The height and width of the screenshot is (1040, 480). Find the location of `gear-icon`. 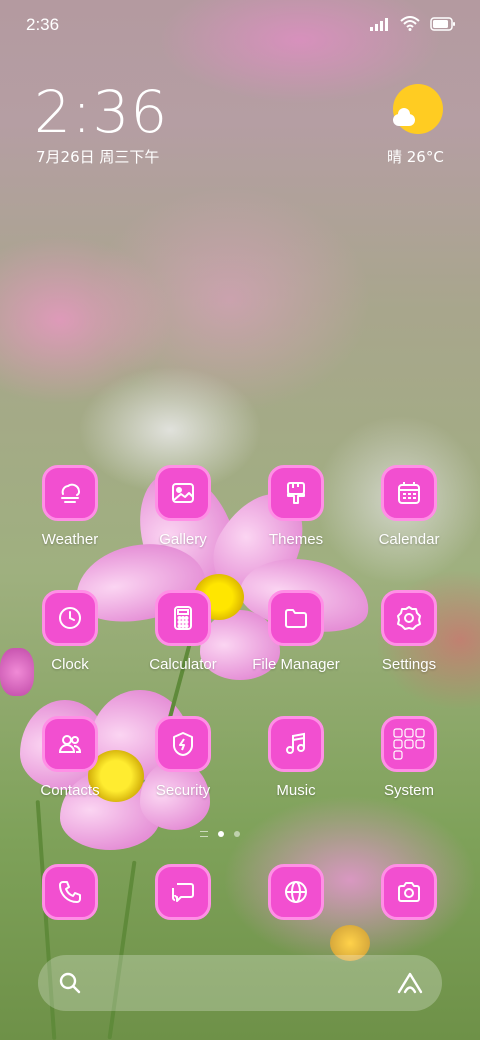

gear-icon is located at coordinates (409, 618).